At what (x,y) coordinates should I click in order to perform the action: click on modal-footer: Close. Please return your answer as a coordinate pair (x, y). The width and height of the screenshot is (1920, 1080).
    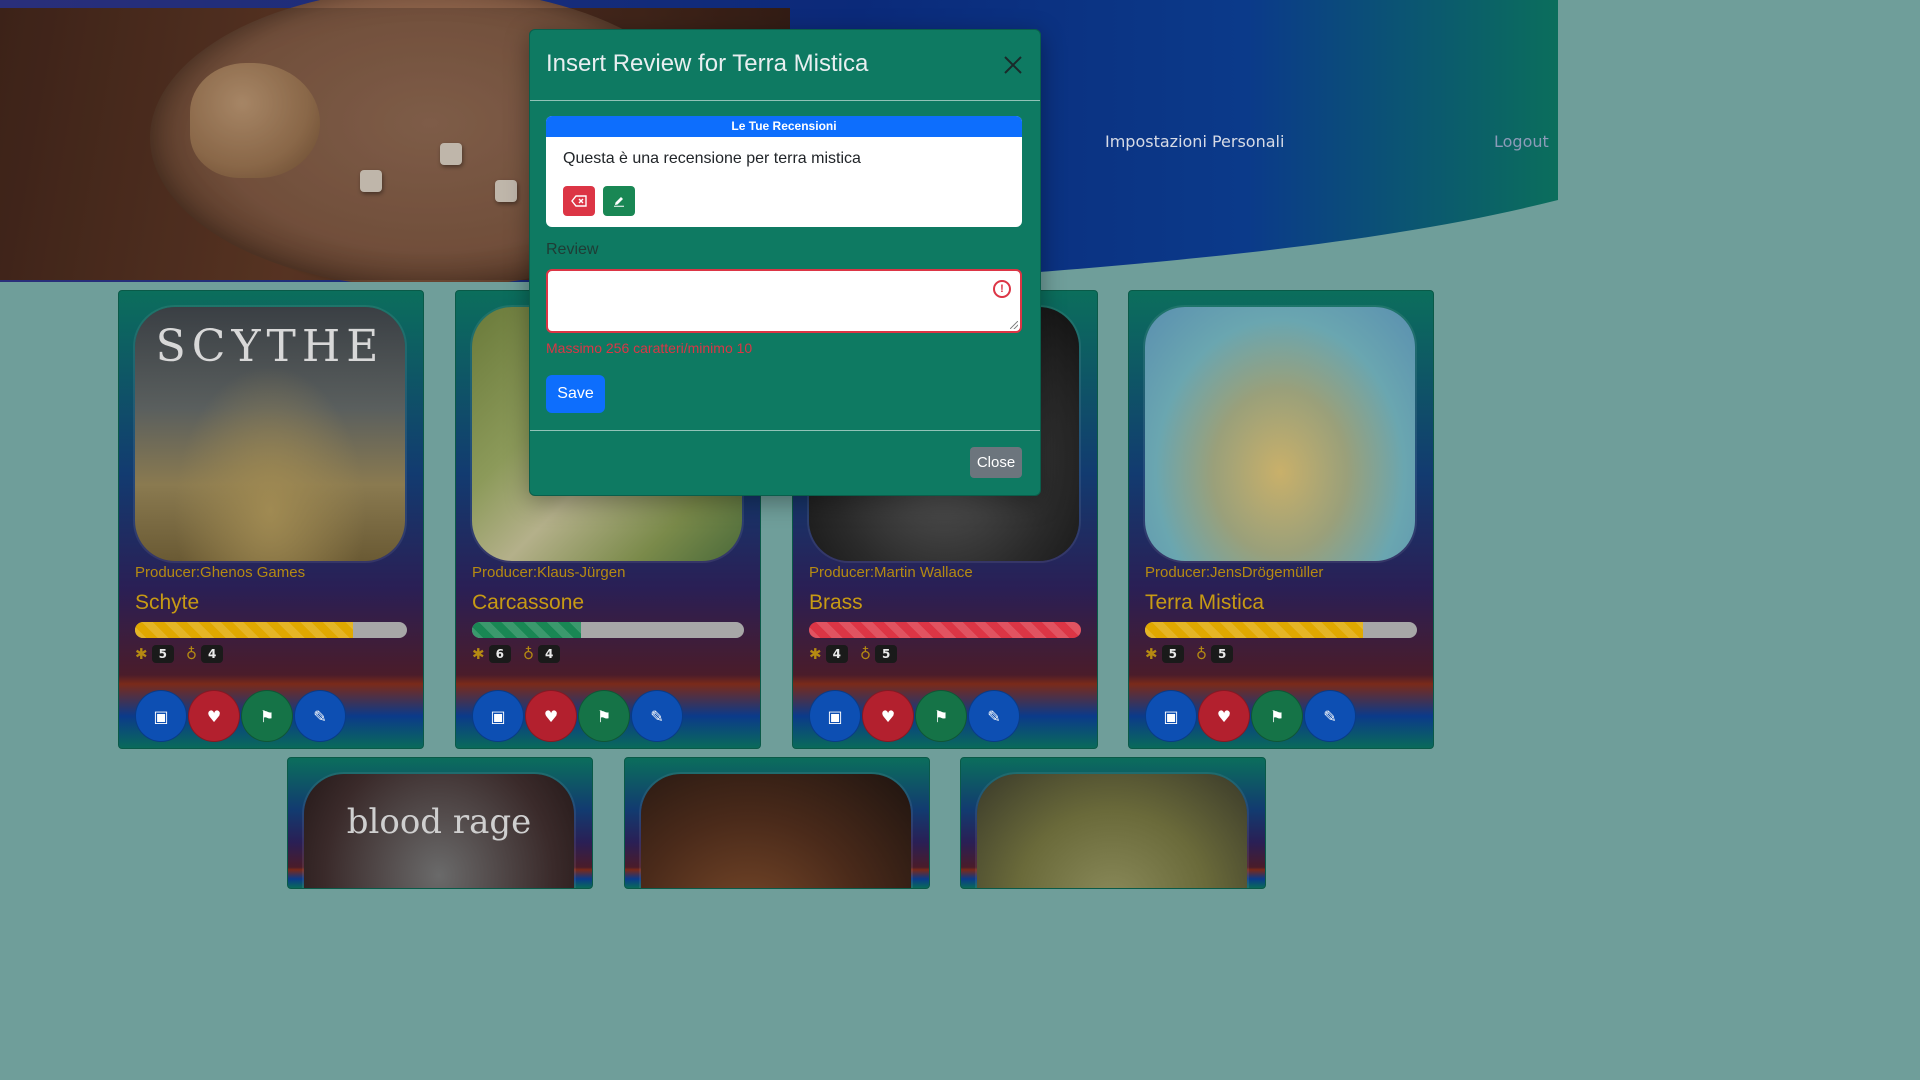
    Looking at the image, I should click on (785, 463).